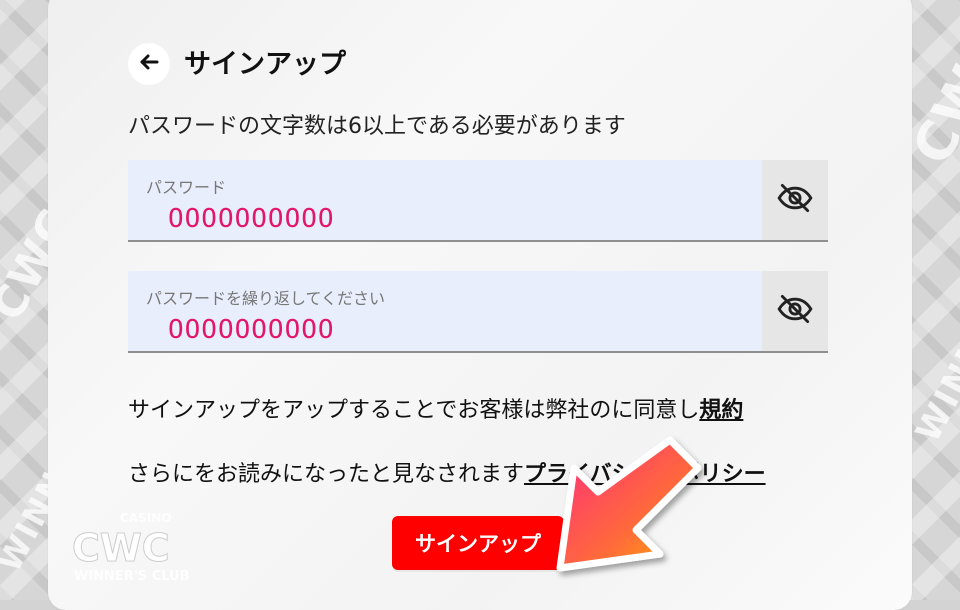 The width and height of the screenshot is (960, 610). I want to click on toggle-password-visibility-button, so click(795, 200).